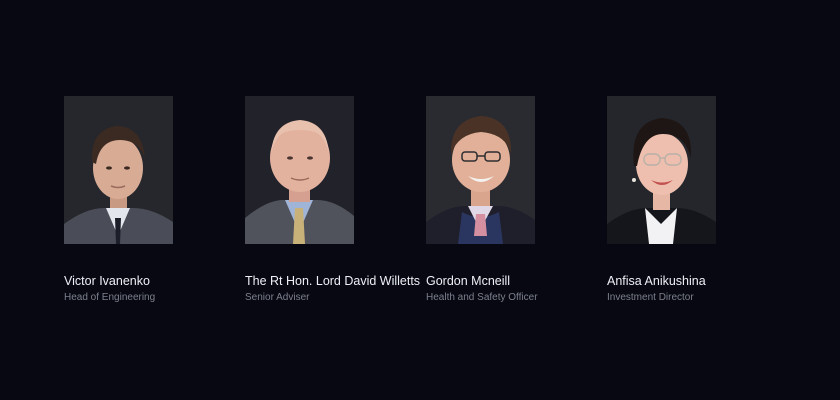  Describe the element at coordinates (482, 297) in the screenshot. I see `member-role: Health and Safety Officer` at that location.